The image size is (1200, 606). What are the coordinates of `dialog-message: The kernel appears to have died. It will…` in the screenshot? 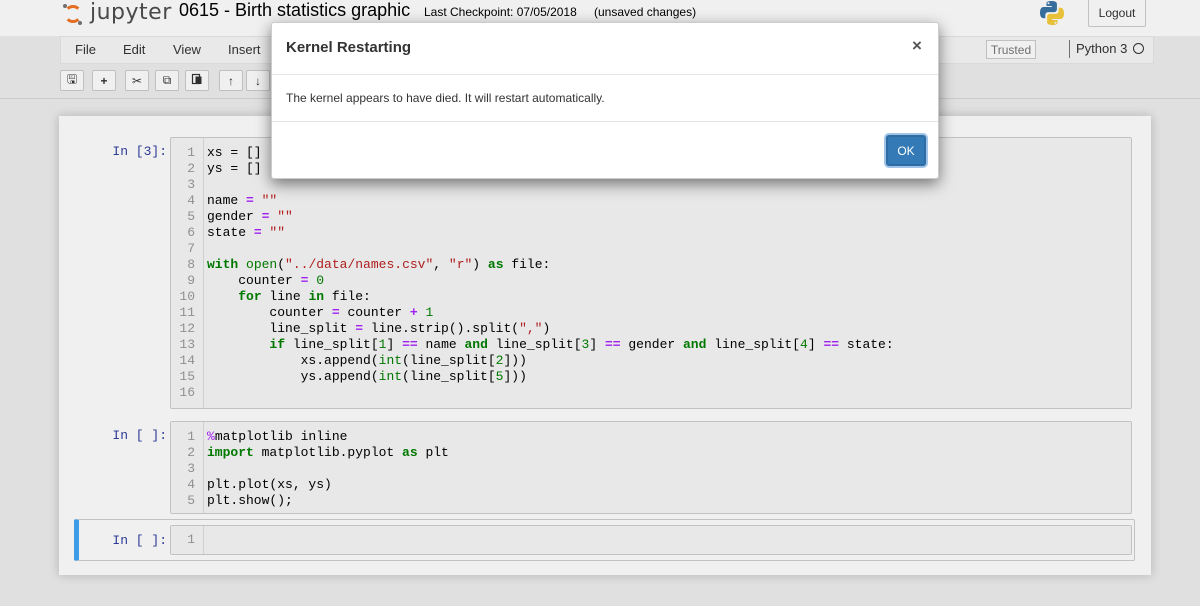 It's located at (445, 98).